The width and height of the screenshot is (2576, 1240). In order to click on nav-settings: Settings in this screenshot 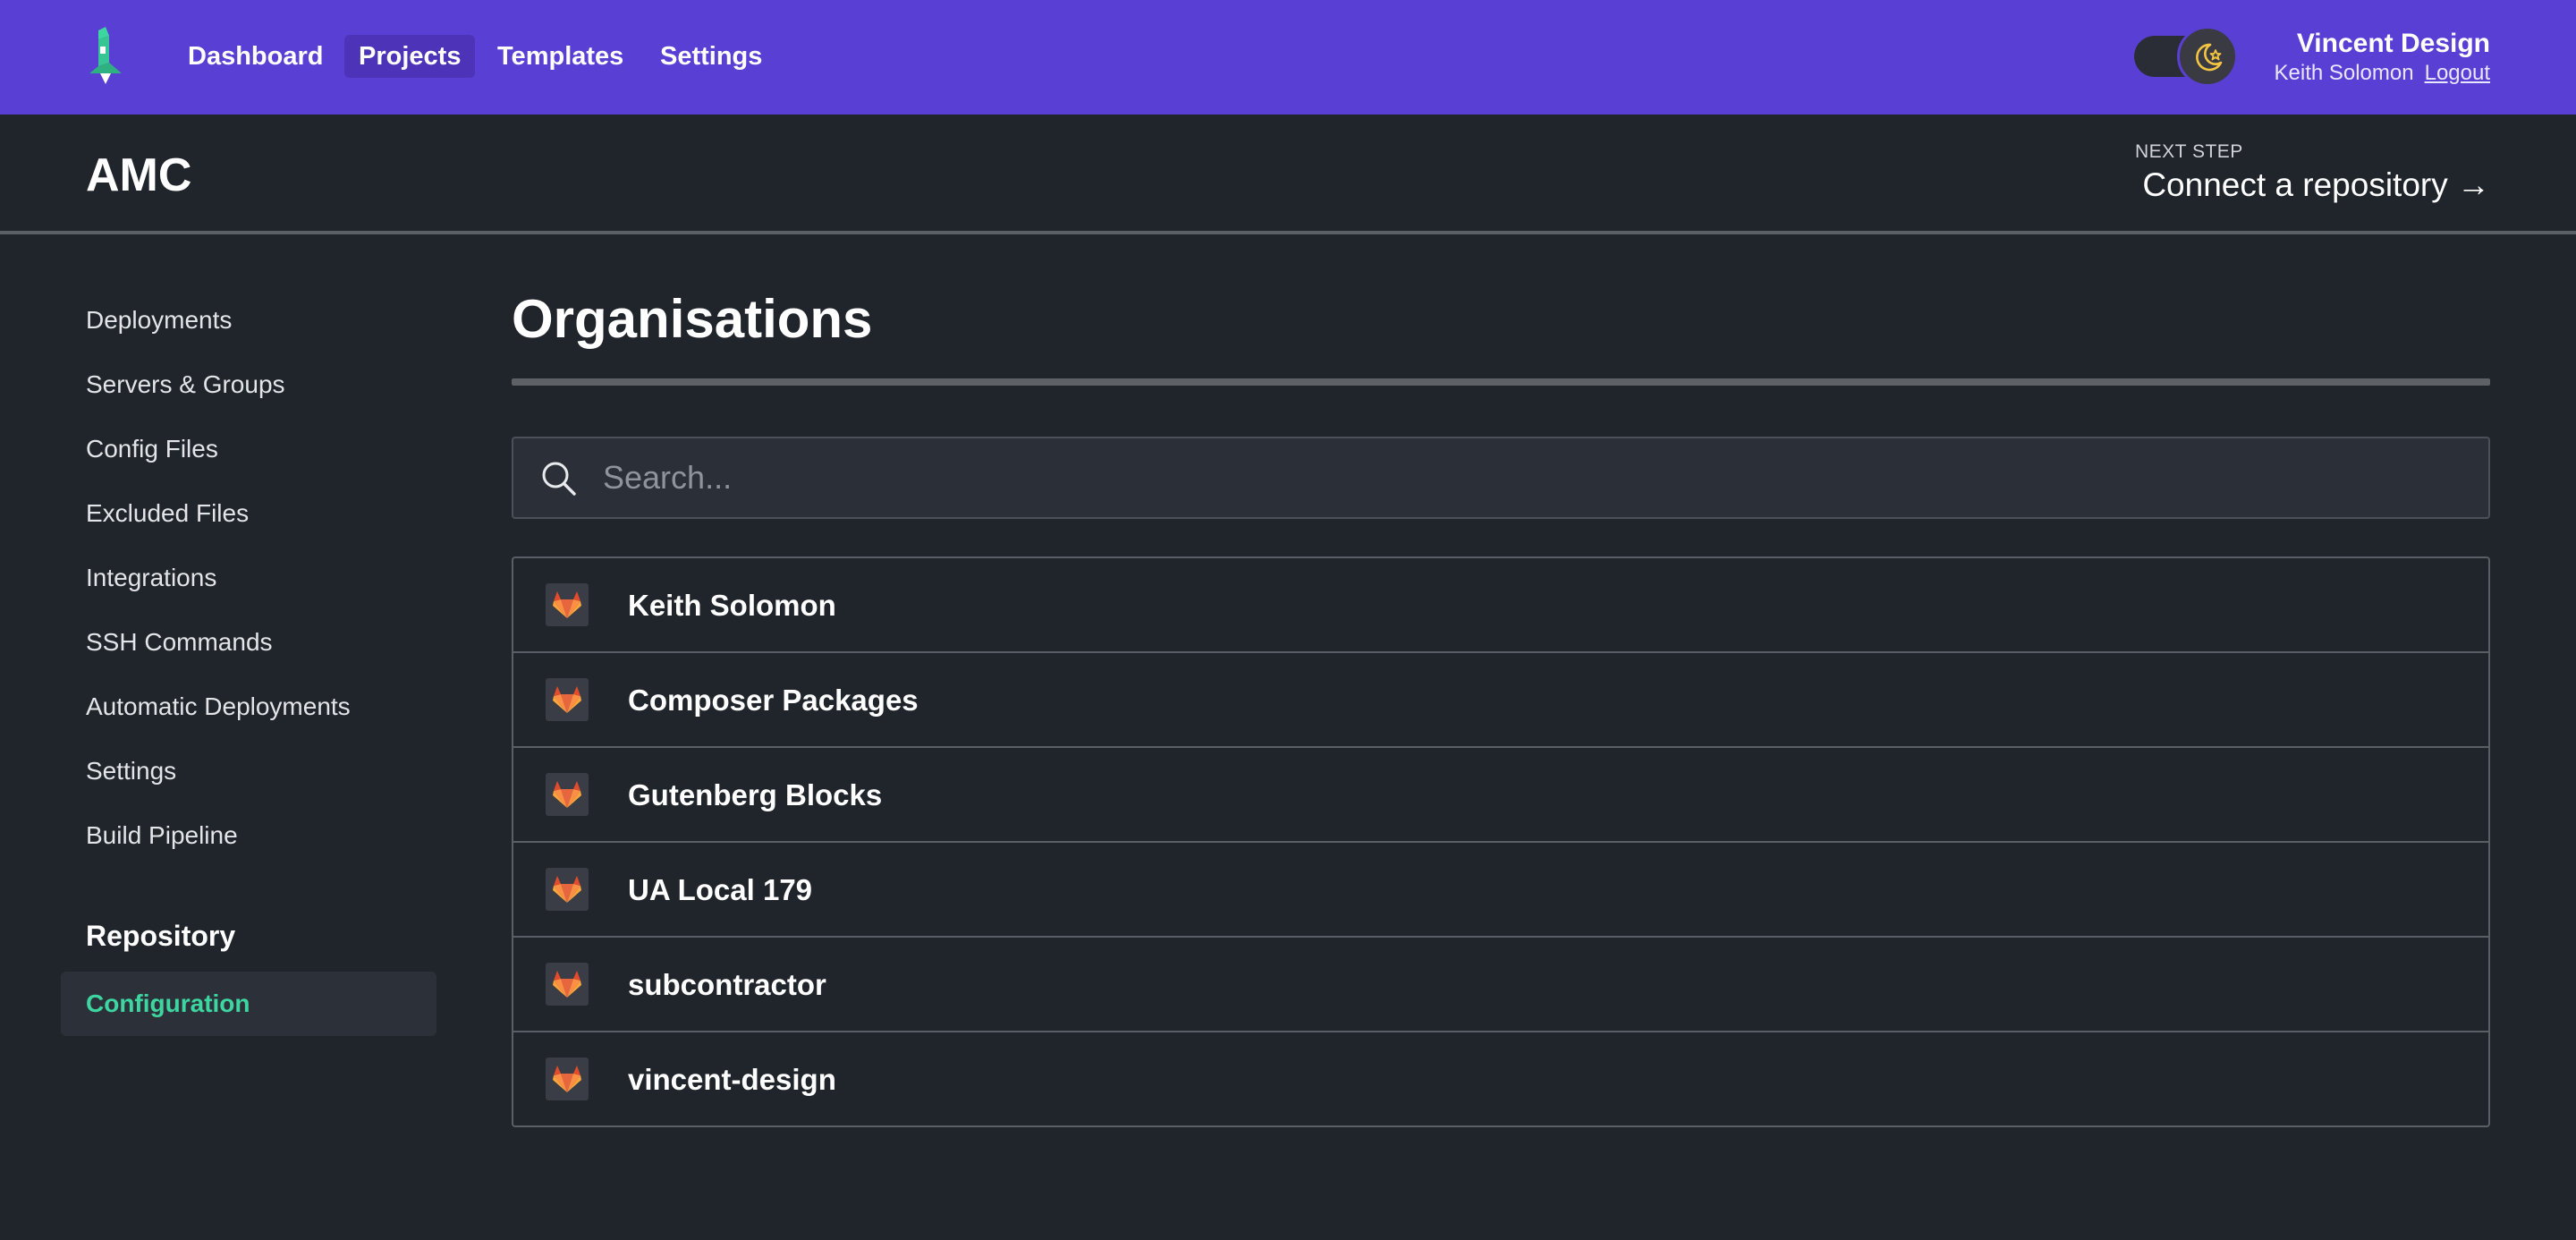, I will do `click(711, 56)`.